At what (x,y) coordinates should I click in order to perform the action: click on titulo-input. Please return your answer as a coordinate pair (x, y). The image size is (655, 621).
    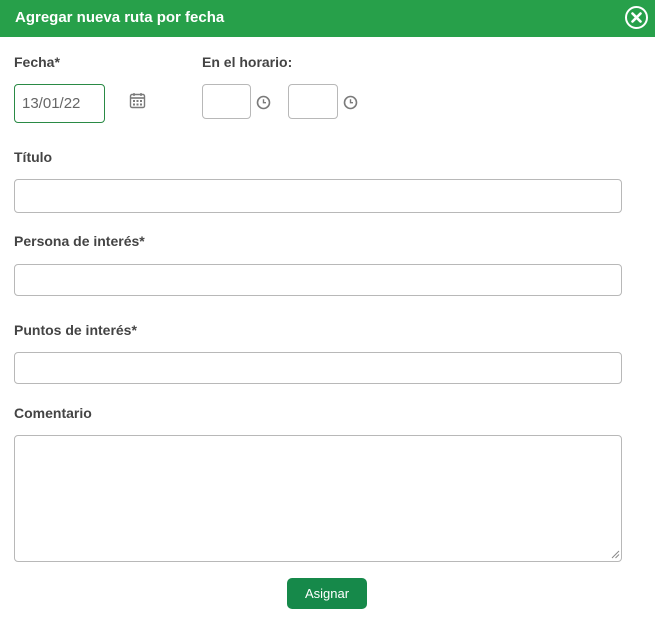
    Looking at the image, I should click on (318, 196).